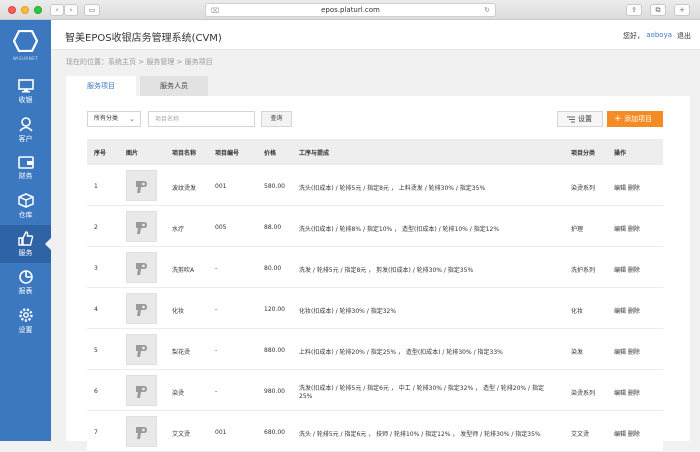  Describe the element at coordinates (274, 432) in the screenshot. I see `cell-price: 680.00` at that location.